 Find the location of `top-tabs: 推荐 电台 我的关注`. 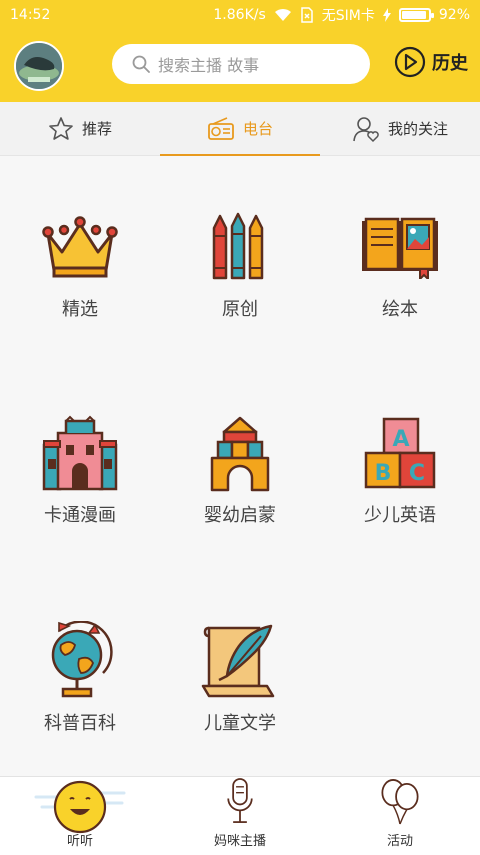

top-tabs: 推荐 电台 我的关注 is located at coordinates (240, 129).